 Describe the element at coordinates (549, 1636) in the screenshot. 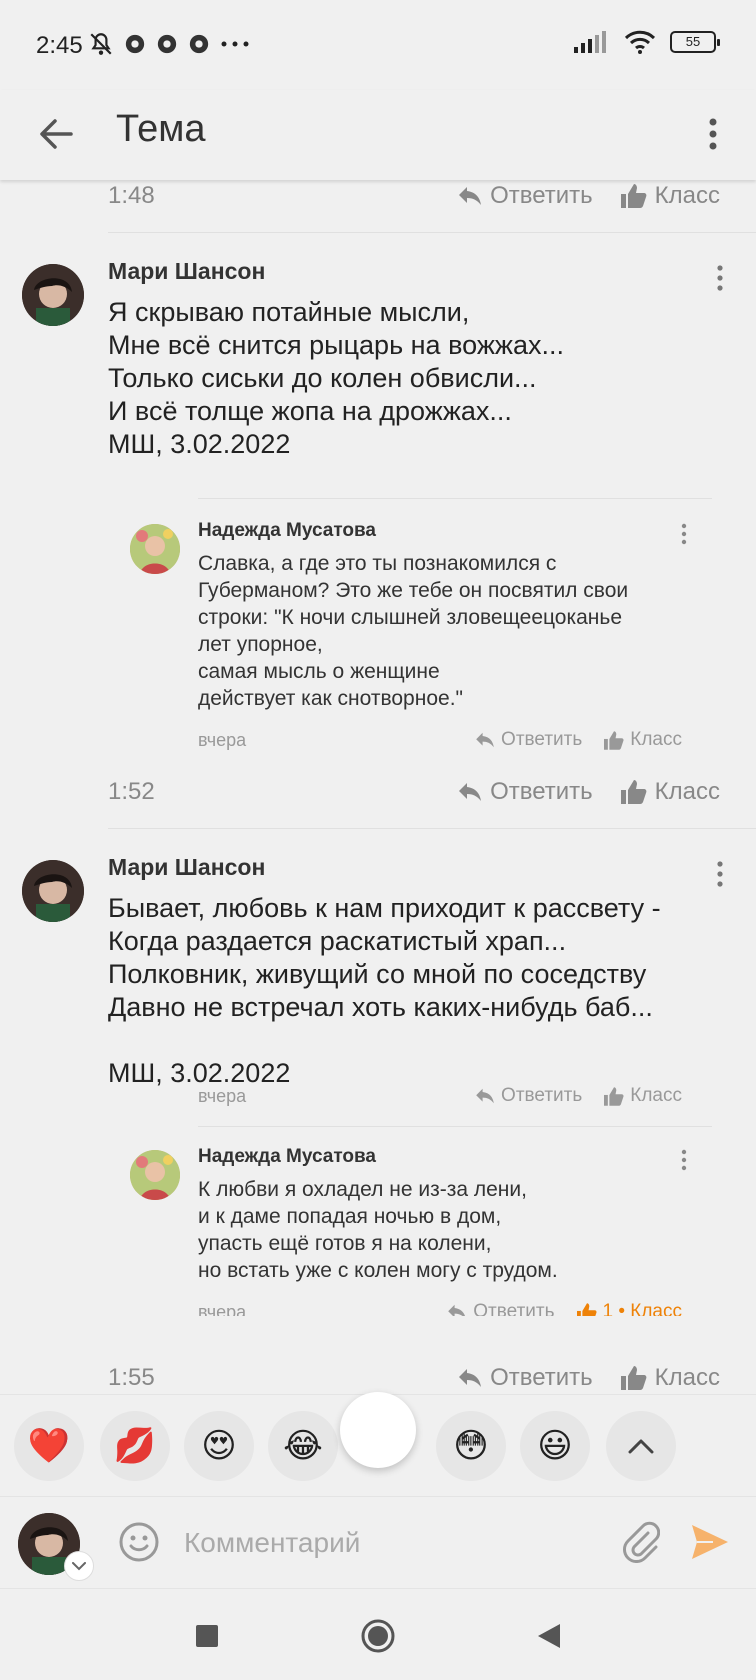

I see `back-nav-button` at that location.